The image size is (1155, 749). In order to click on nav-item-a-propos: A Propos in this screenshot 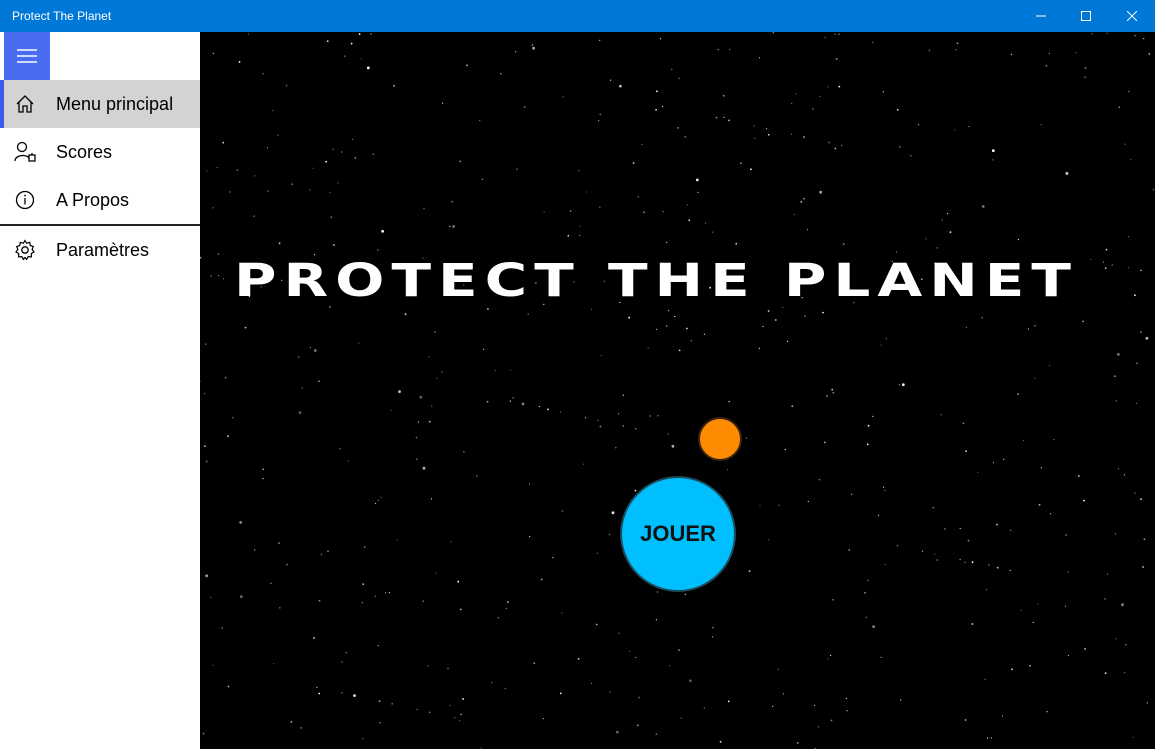, I will do `click(100, 200)`.